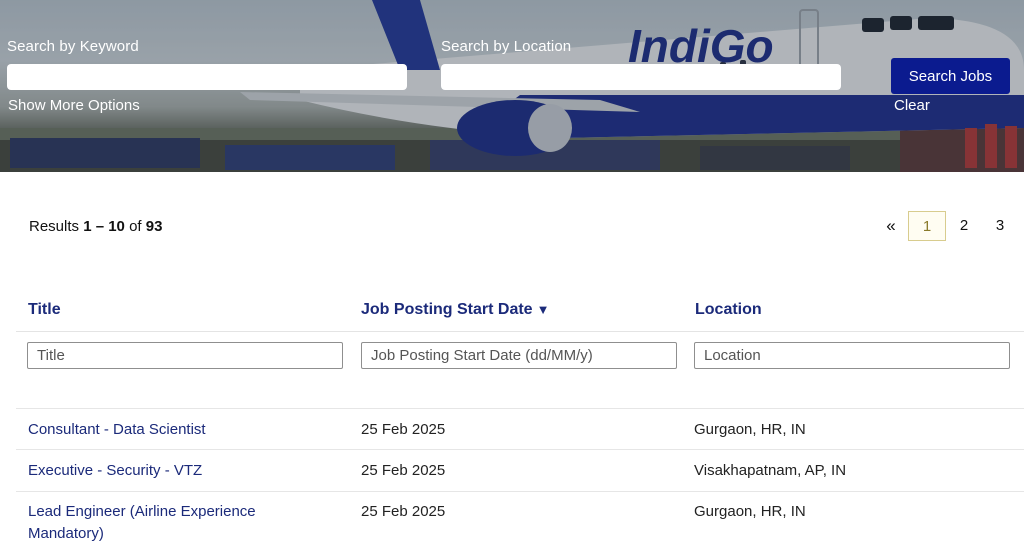 This screenshot has width=1024, height=553. I want to click on location-filter-input, so click(852, 355).